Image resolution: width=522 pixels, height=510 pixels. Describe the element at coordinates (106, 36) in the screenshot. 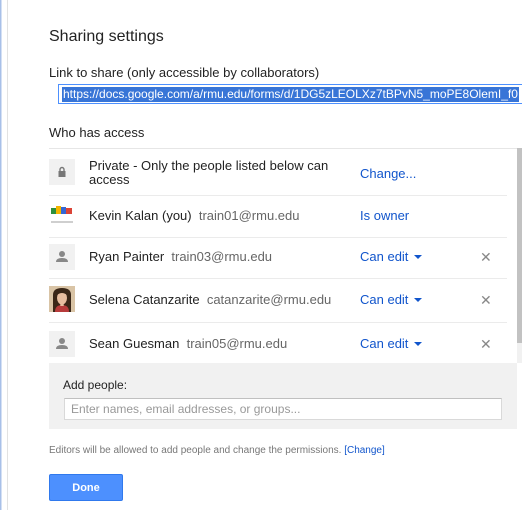

I see `dialog-title: Sharing settings` at that location.